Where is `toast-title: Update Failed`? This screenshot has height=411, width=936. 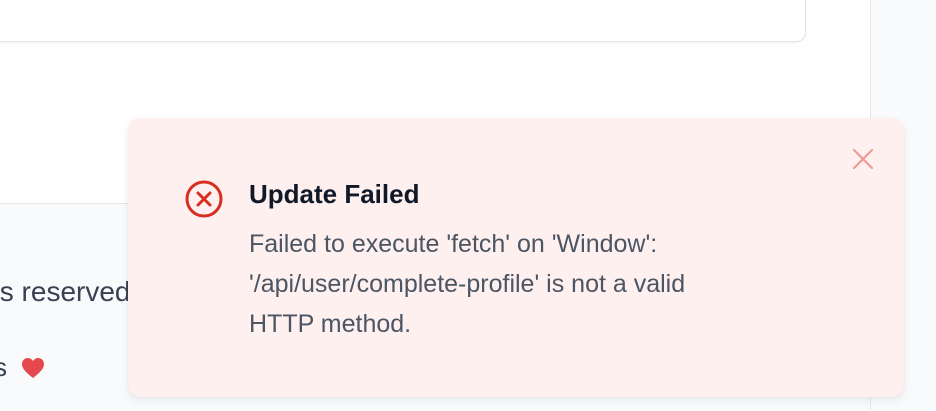
toast-title: Update Failed is located at coordinates (334, 194).